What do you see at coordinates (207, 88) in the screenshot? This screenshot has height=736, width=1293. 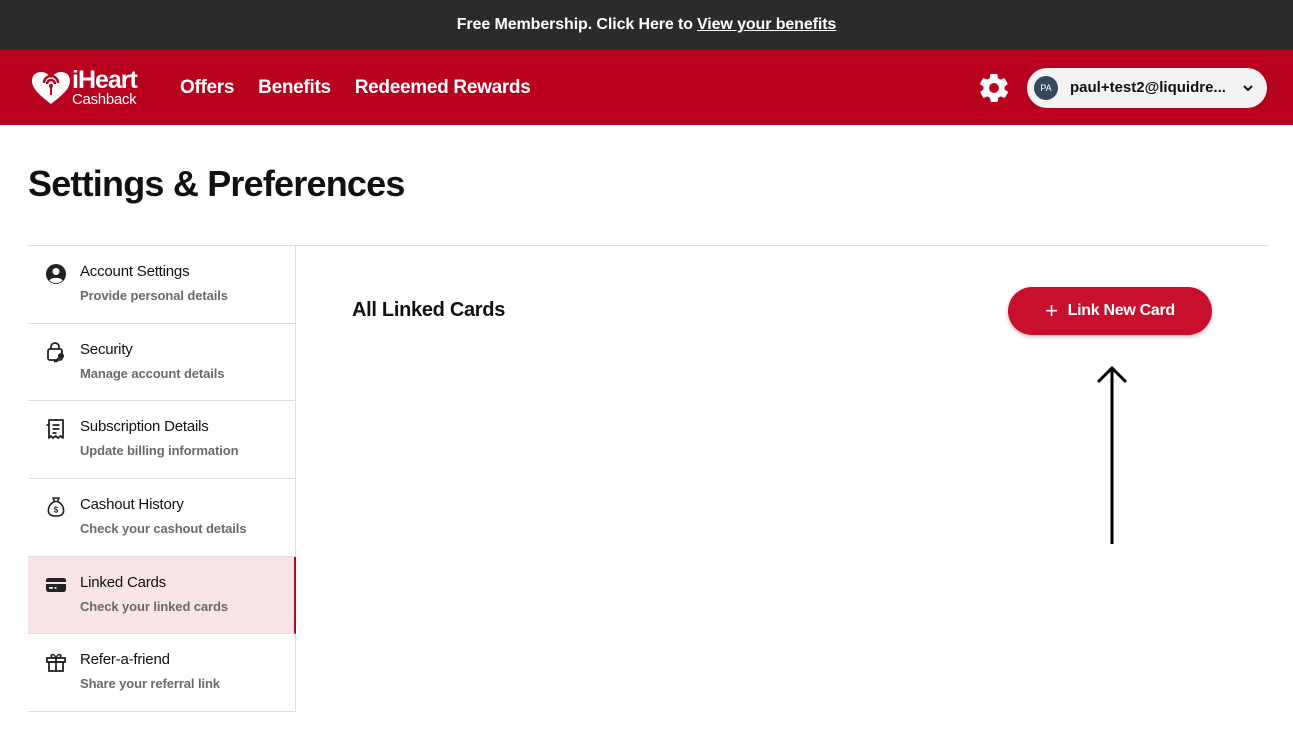 I see `nav-offers: Offers` at bounding box center [207, 88].